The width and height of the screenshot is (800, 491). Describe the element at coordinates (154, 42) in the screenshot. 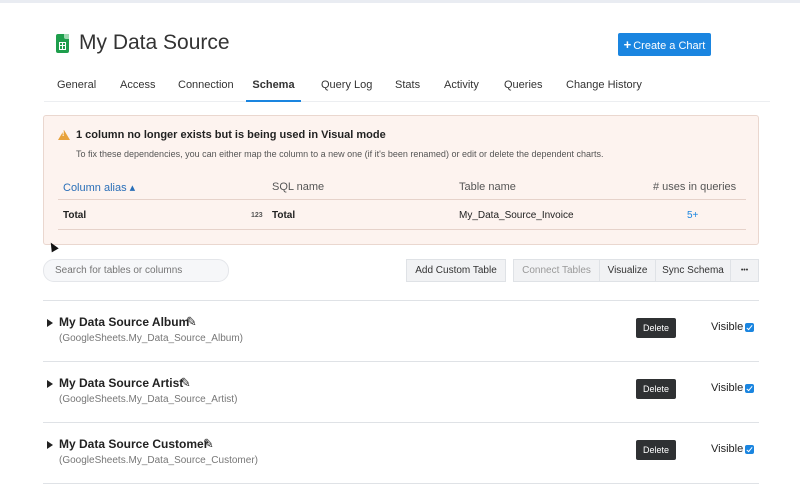

I see `page-title: My Data Source` at that location.